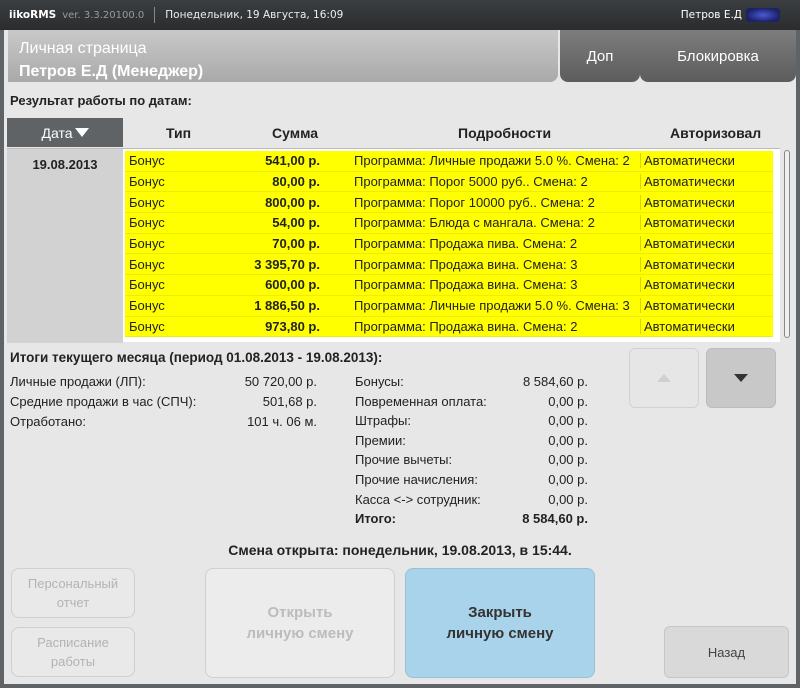 The width and height of the screenshot is (800, 688). I want to click on summary-label: Отработано:, so click(48, 421).